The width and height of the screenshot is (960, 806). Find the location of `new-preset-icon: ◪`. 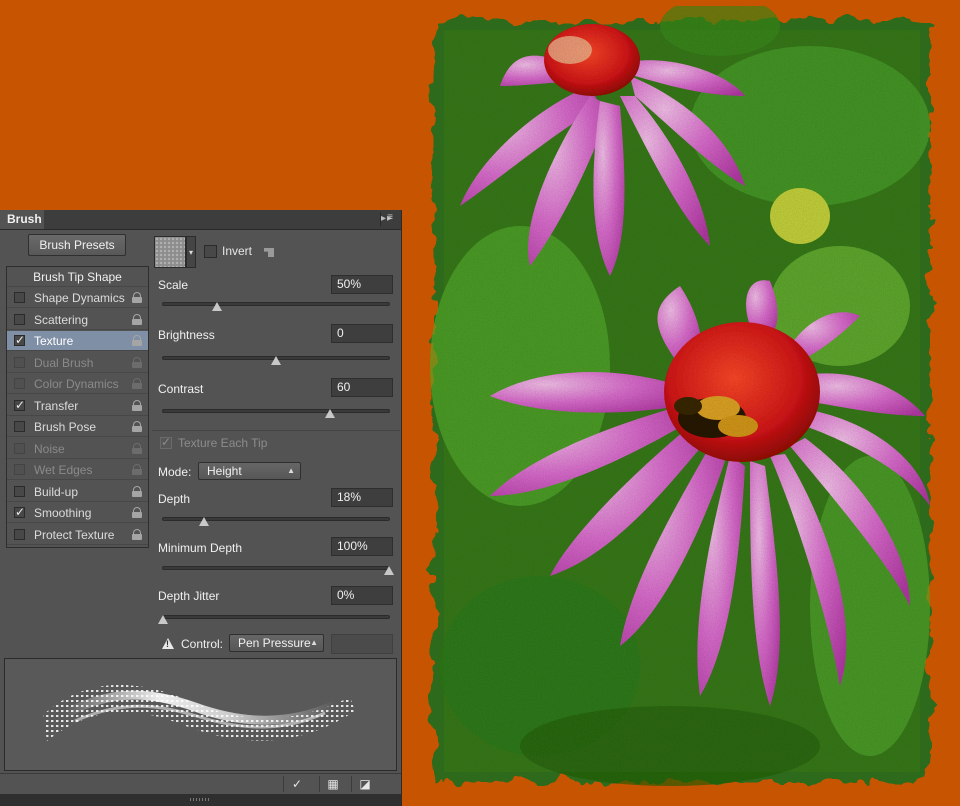

new-preset-icon: ◪ is located at coordinates (364, 784).